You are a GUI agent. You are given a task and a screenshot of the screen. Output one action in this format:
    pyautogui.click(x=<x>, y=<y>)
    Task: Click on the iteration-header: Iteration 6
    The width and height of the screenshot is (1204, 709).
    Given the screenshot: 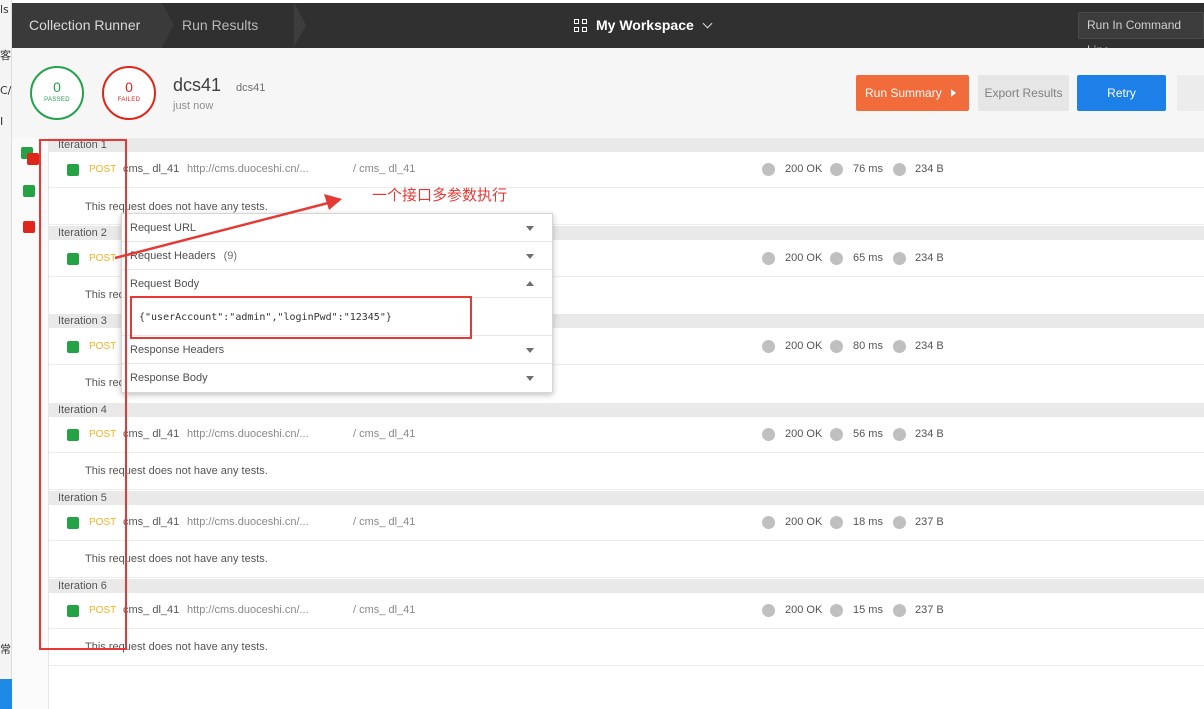 What is the action you would take?
    pyautogui.click(x=626, y=586)
    